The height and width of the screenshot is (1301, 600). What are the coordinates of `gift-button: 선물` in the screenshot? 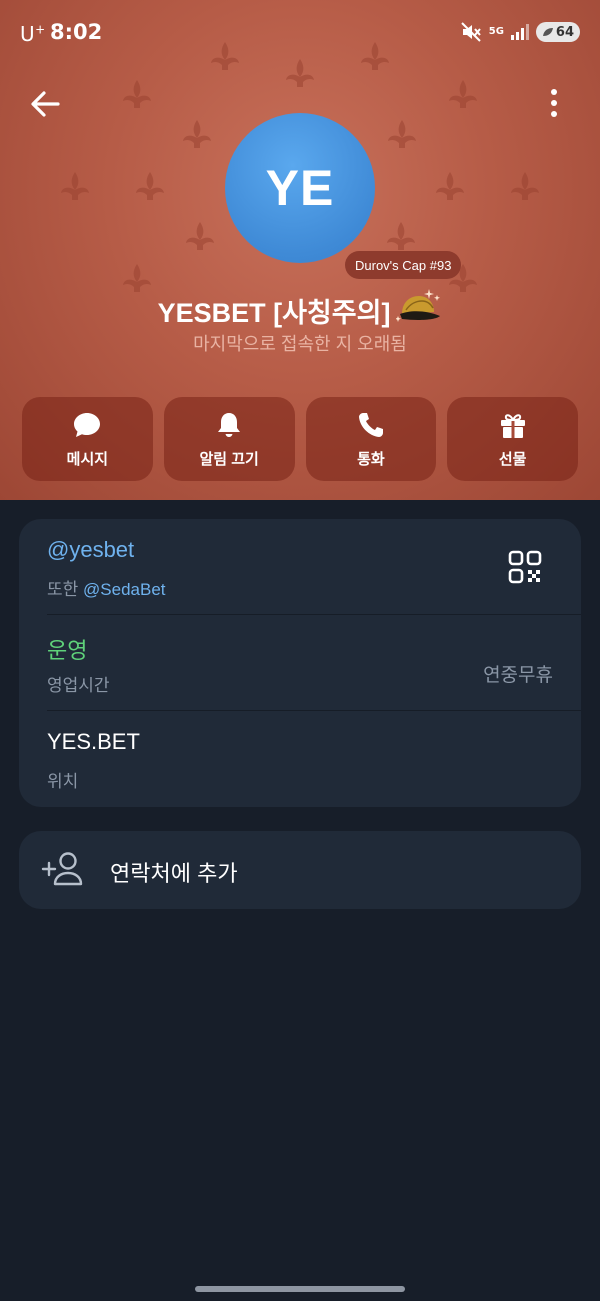 It's located at (512, 439).